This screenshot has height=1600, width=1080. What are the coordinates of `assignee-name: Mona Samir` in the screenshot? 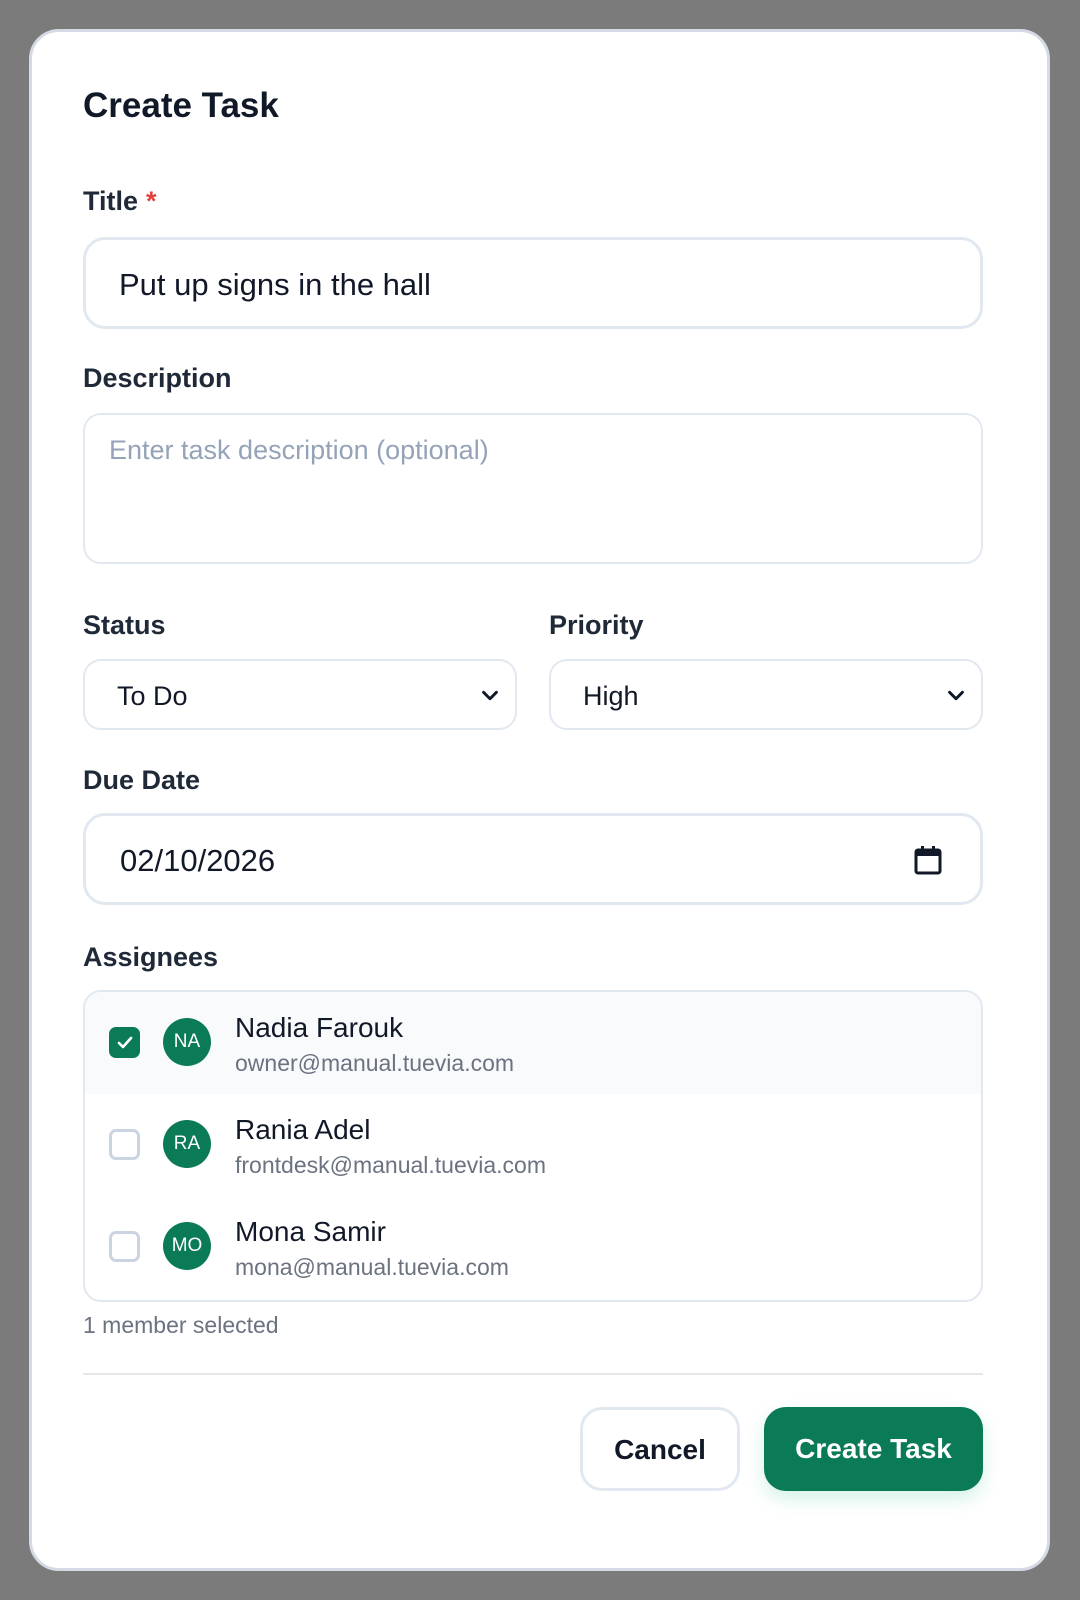 It's located at (310, 1231).